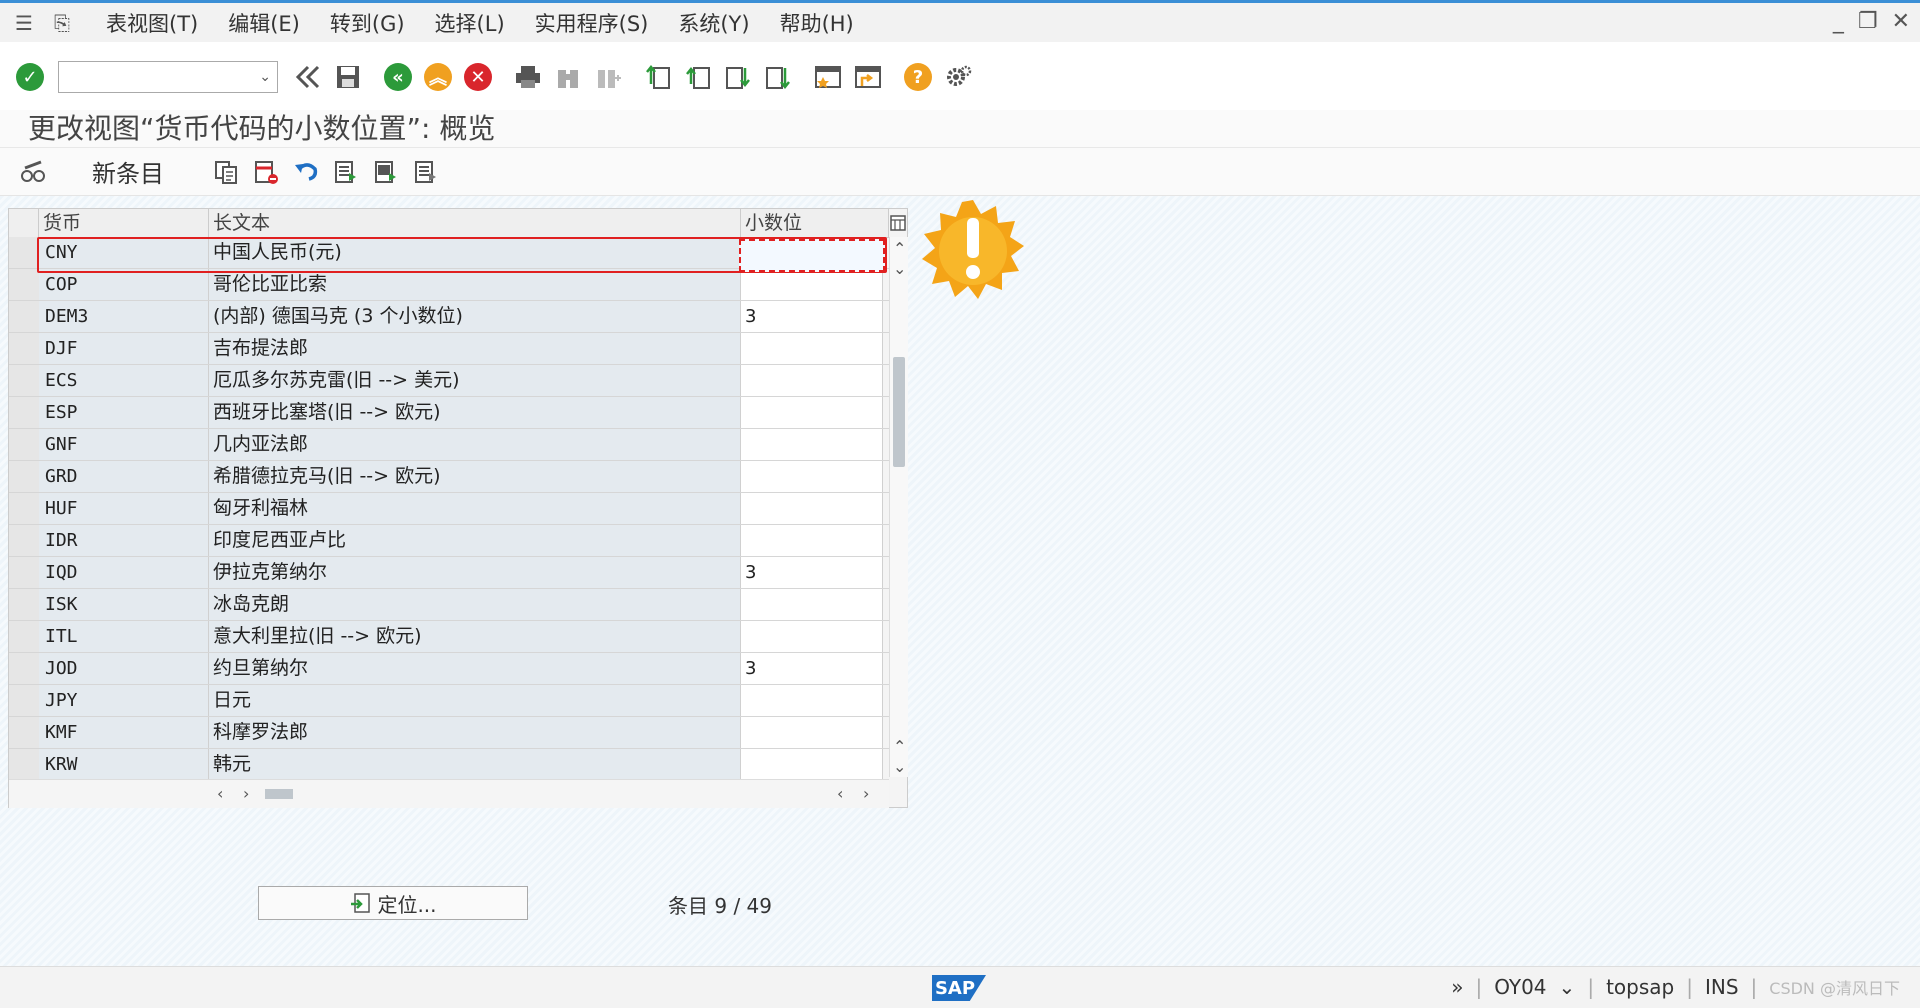  Describe the element at coordinates (1457, 987) in the screenshot. I see `double-chevron-right-icon: »` at that location.